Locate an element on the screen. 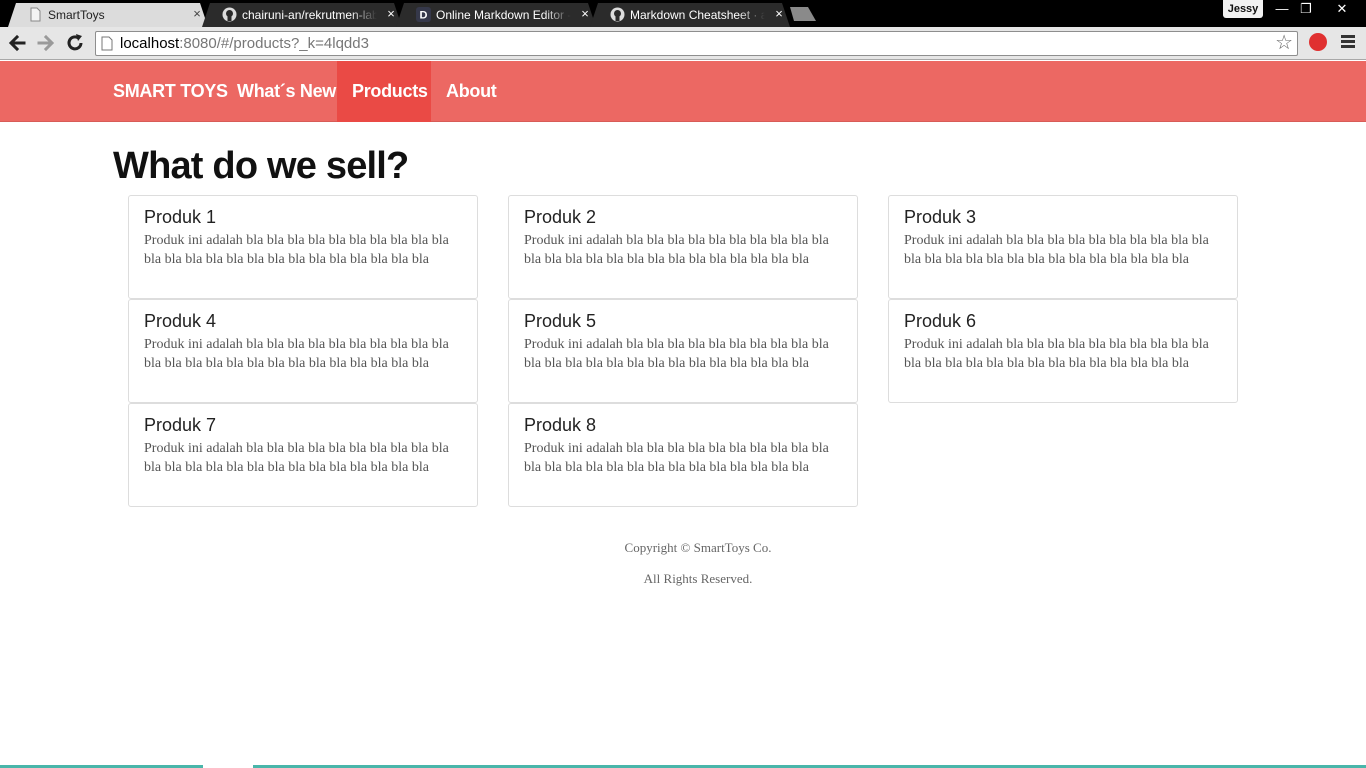  site-navbar: SMART TOYS What´s New Products About is located at coordinates (683, 91).